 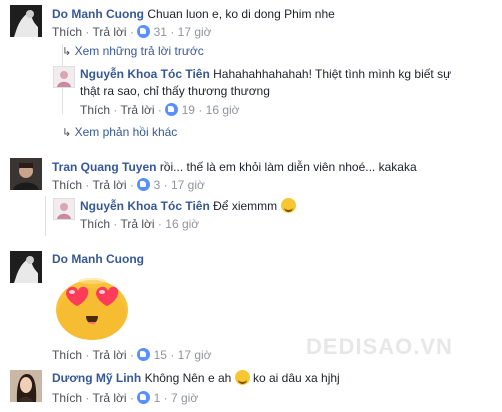 What do you see at coordinates (245, 206) in the screenshot?
I see `reply-text: Để xiemmm` at bounding box center [245, 206].